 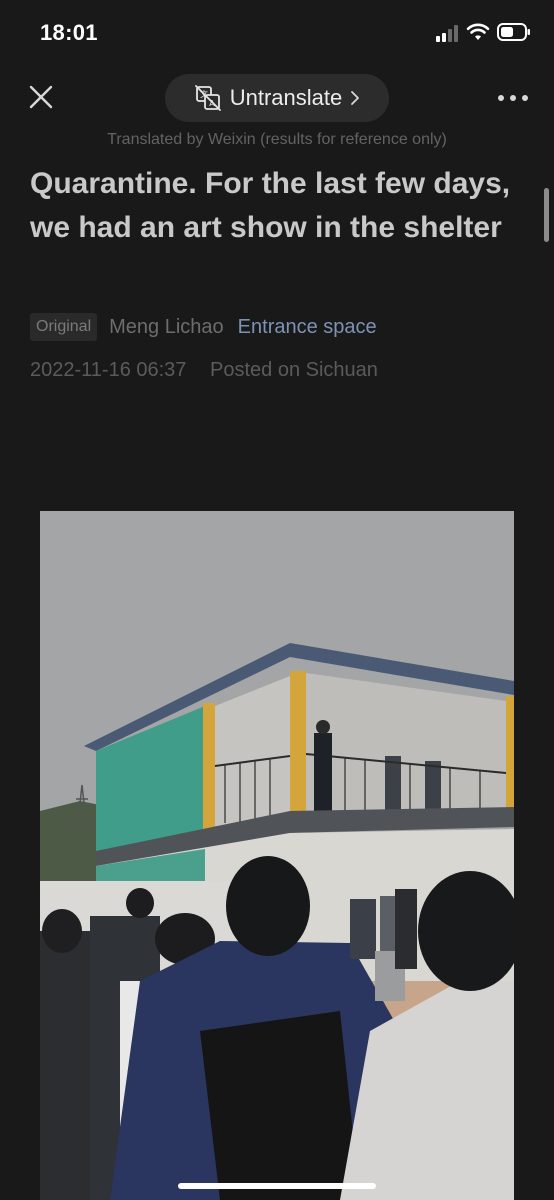 I want to click on original-badge: Original, so click(x=64, y=327).